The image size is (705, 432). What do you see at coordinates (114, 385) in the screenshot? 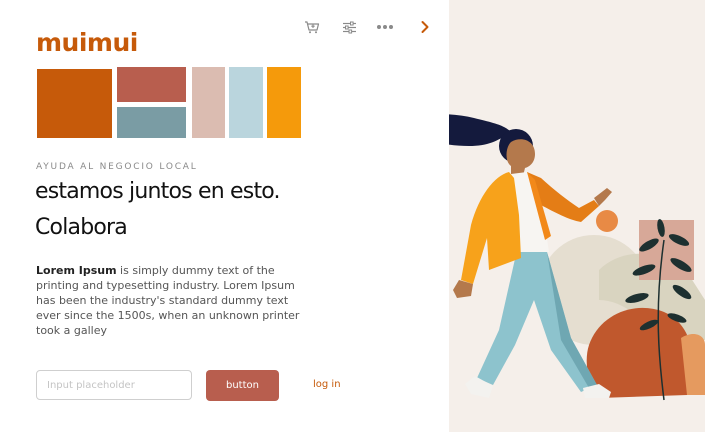
I see `text-input` at bounding box center [114, 385].